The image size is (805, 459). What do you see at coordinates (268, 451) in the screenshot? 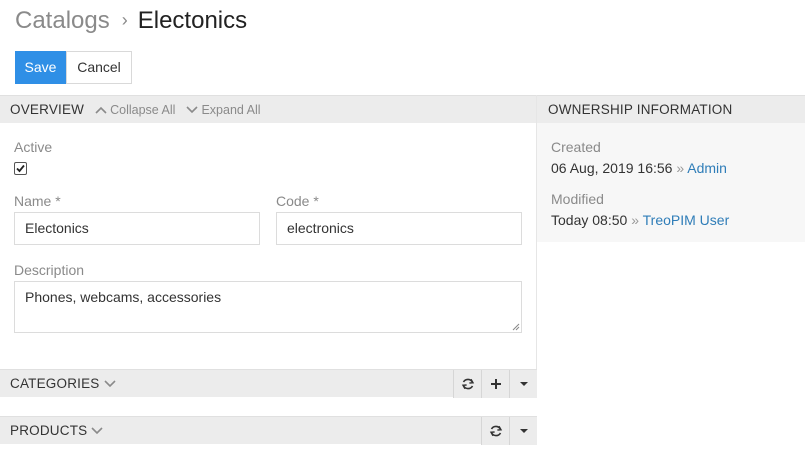
I see `products-panel-body` at bounding box center [268, 451].